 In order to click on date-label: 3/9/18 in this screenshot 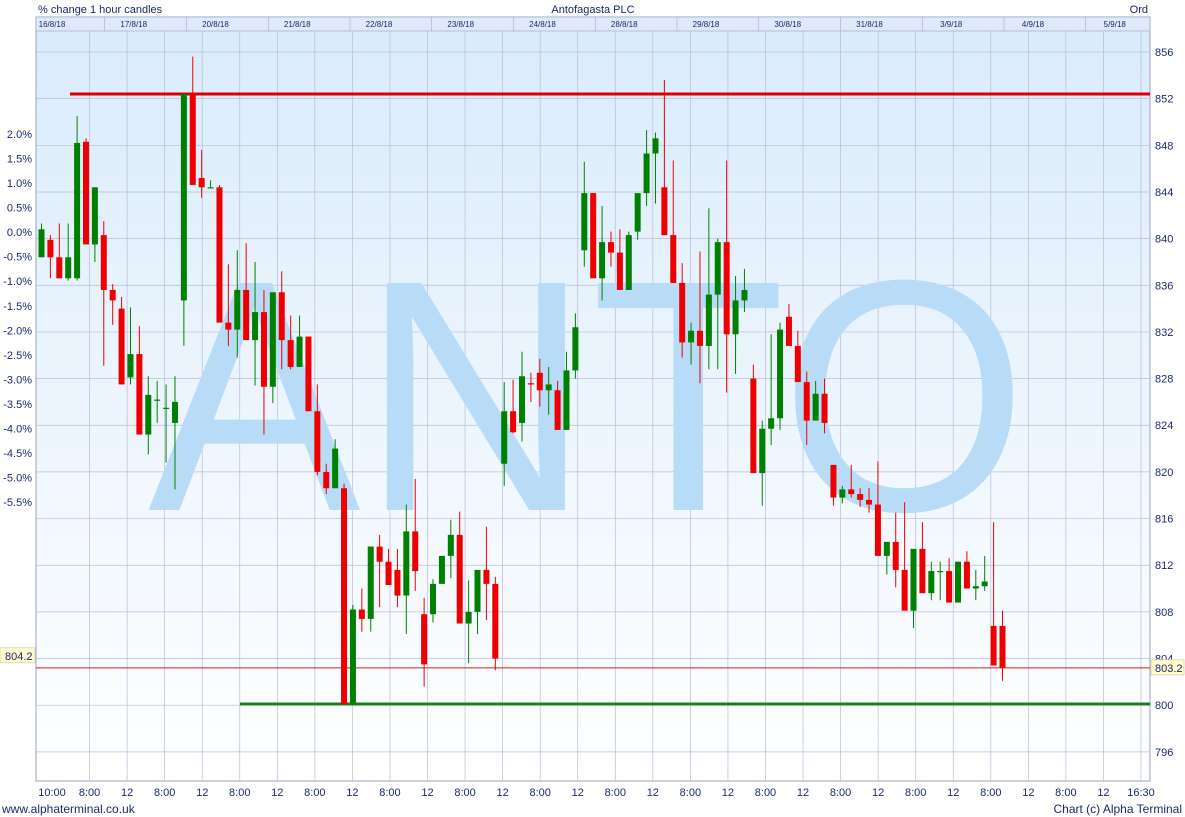, I will do `click(951, 24)`.